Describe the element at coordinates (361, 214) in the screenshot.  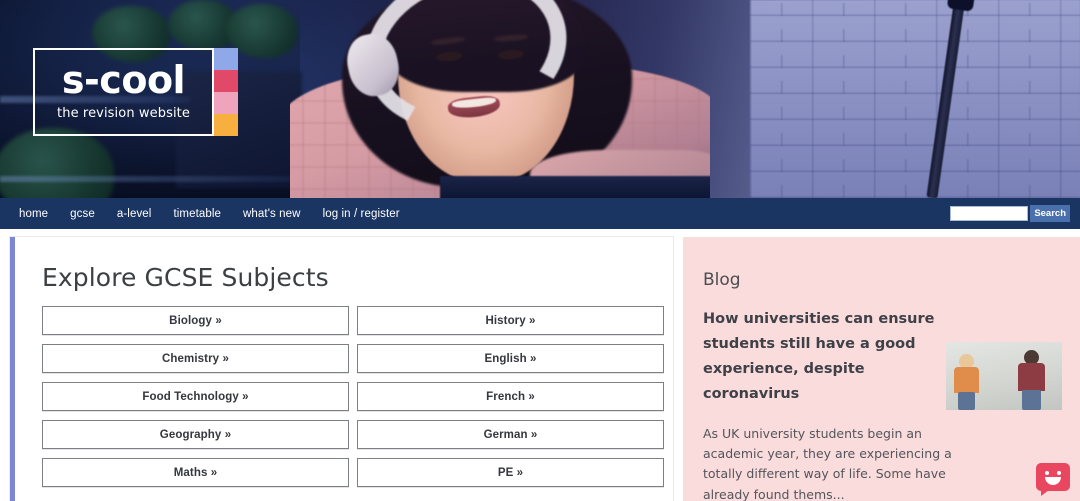
I see `nav-item-log-in-register: log in / register` at that location.